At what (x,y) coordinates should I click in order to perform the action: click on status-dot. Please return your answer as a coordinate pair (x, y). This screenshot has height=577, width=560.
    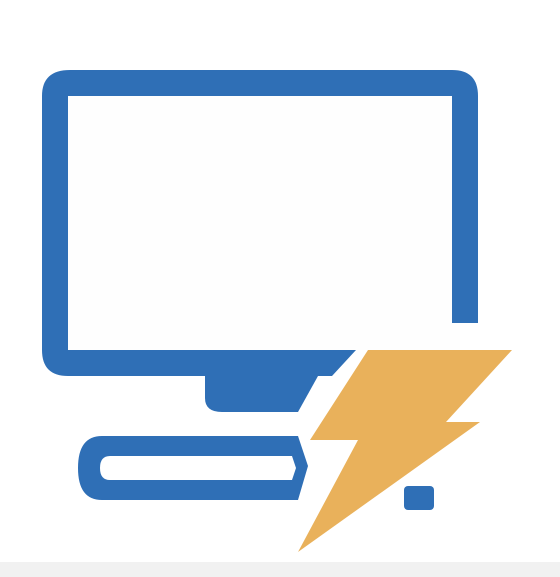
    Looking at the image, I should click on (419, 498).